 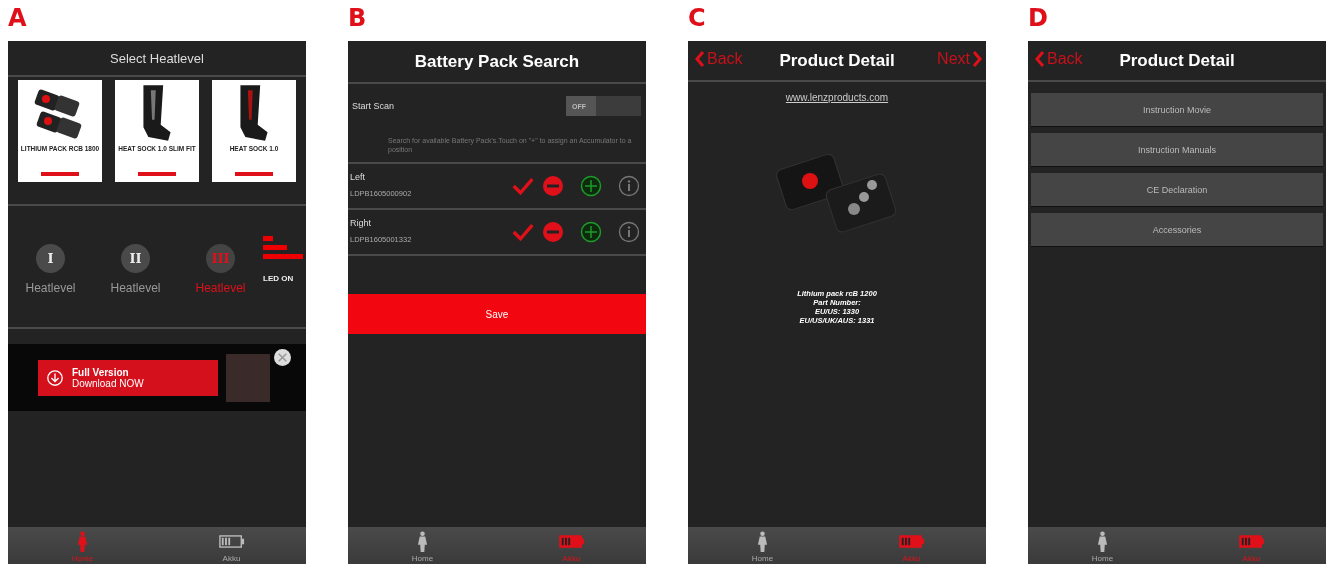 I want to click on led-label: LED ON, so click(x=278, y=278).